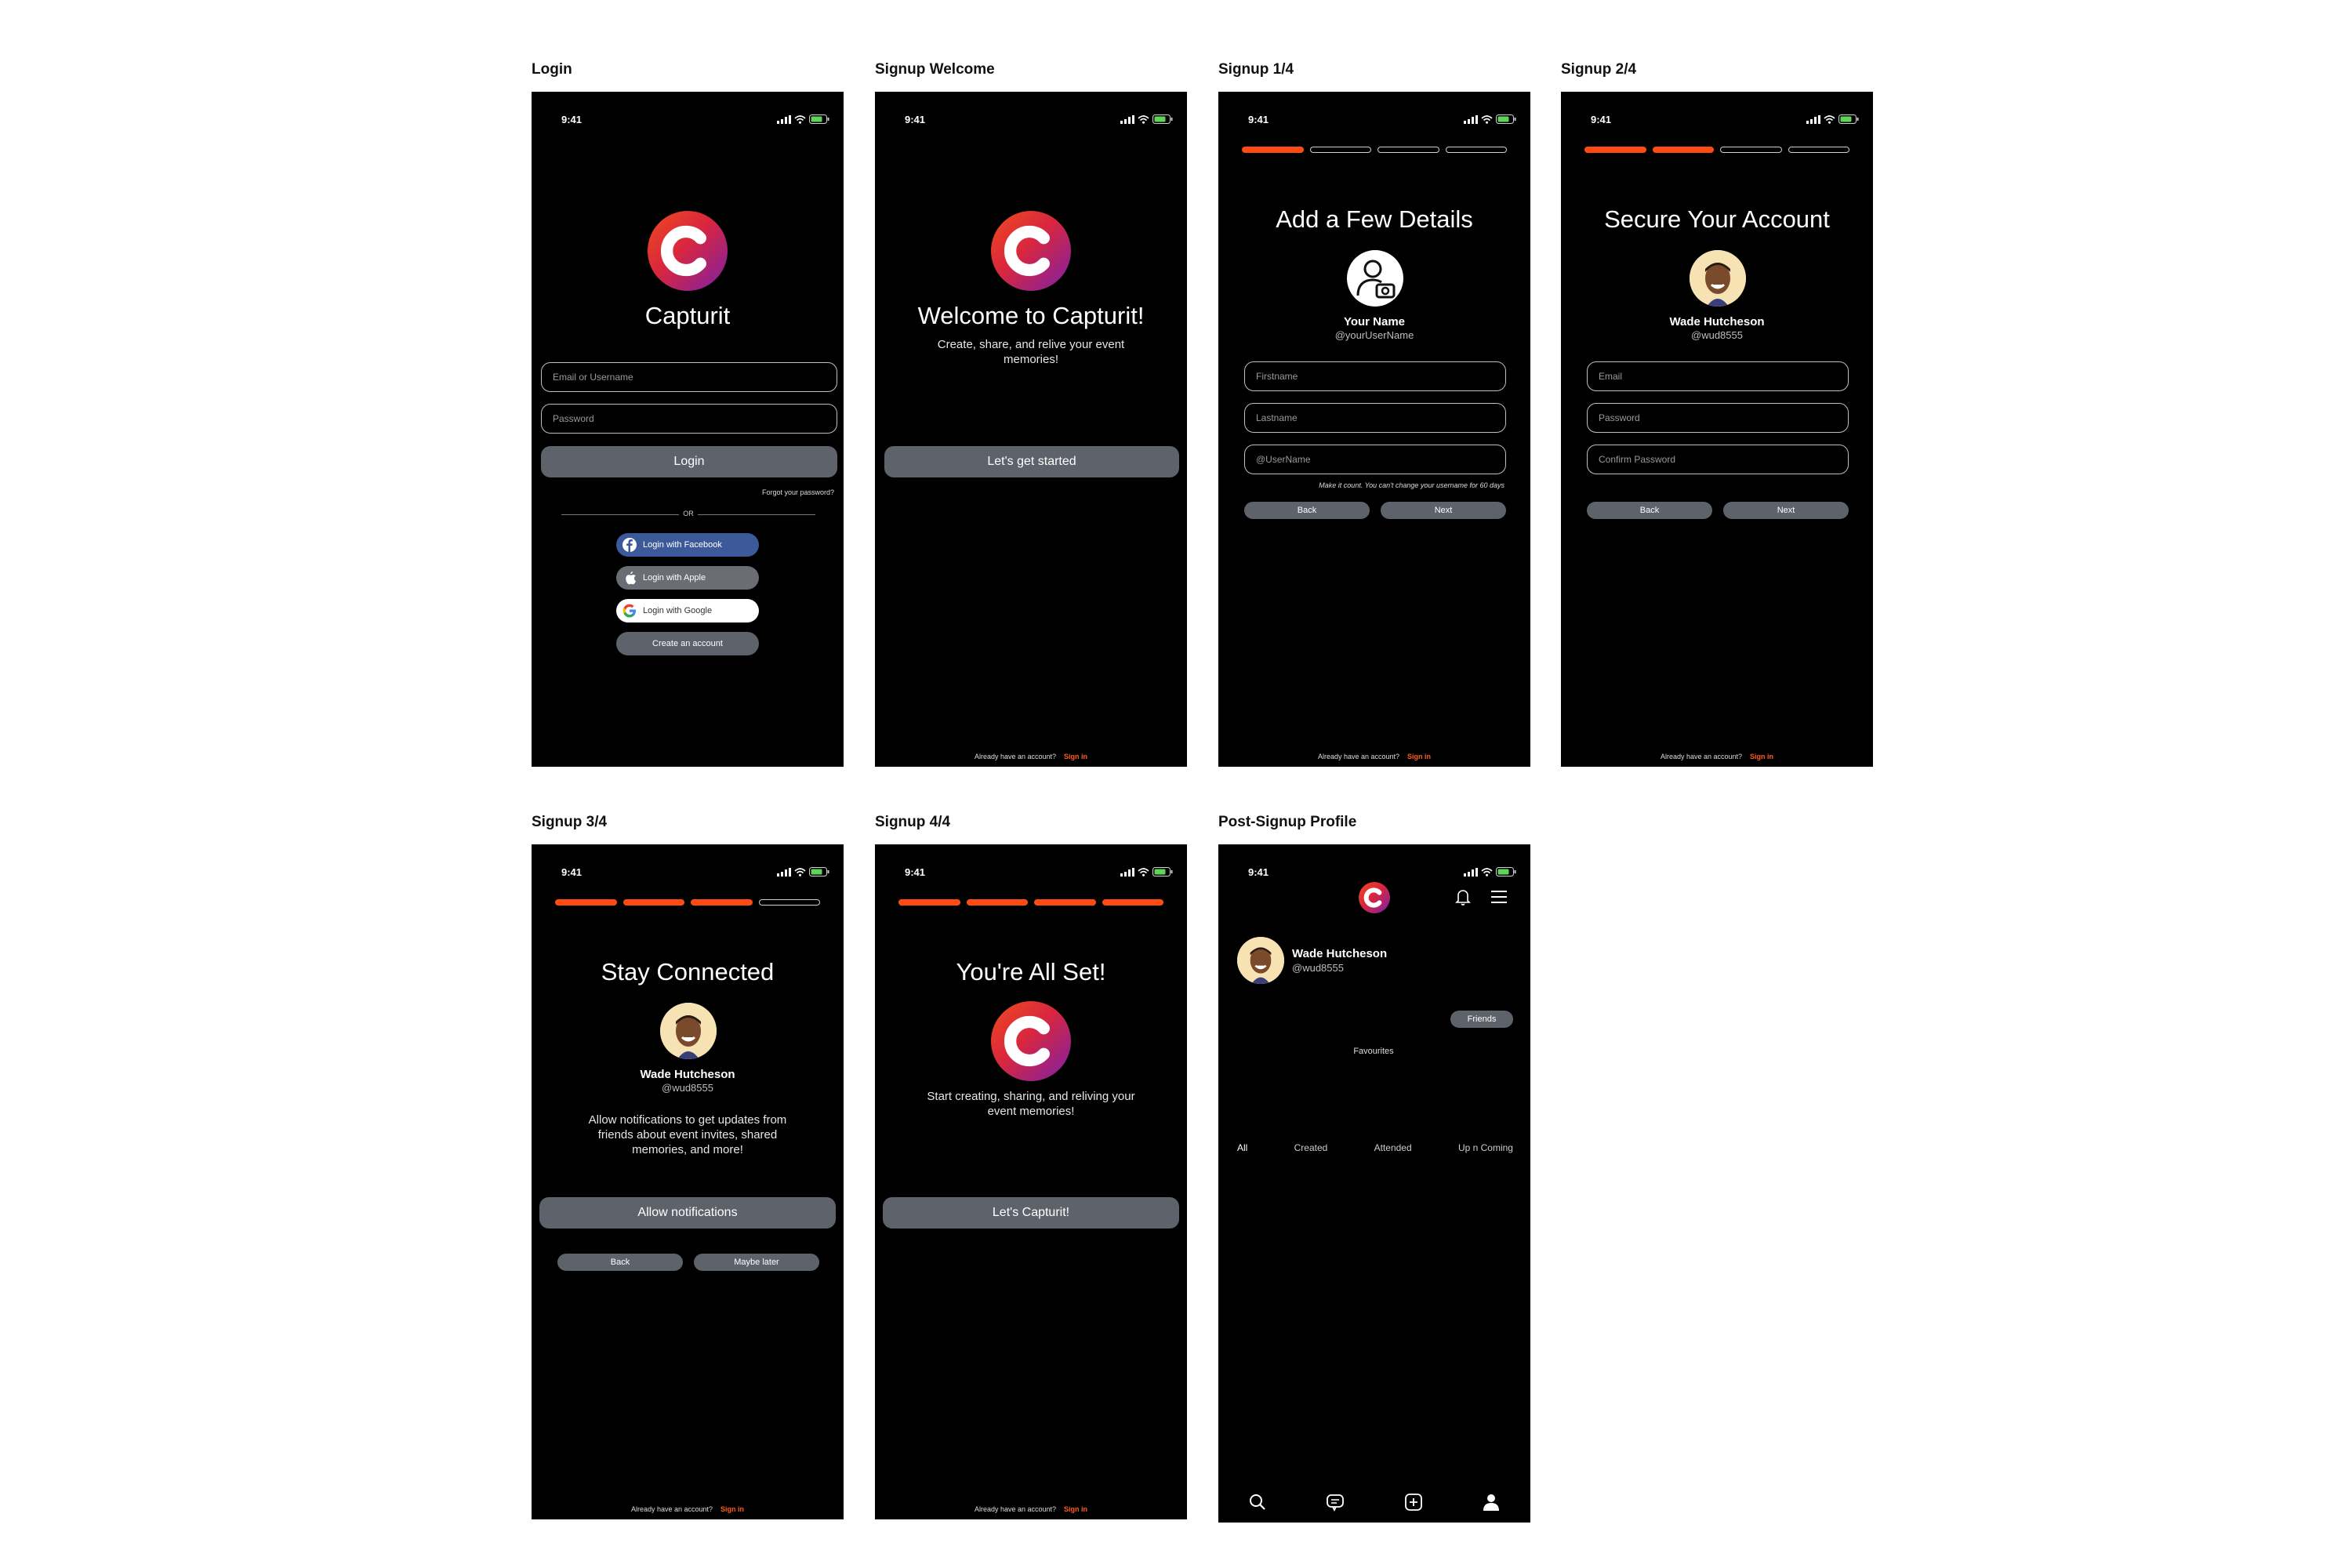 Image resolution: width=2352 pixels, height=1568 pixels. Describe the element at coordinates (1242, 1147) in the screenshot. I see `tab-all: All` at that location.